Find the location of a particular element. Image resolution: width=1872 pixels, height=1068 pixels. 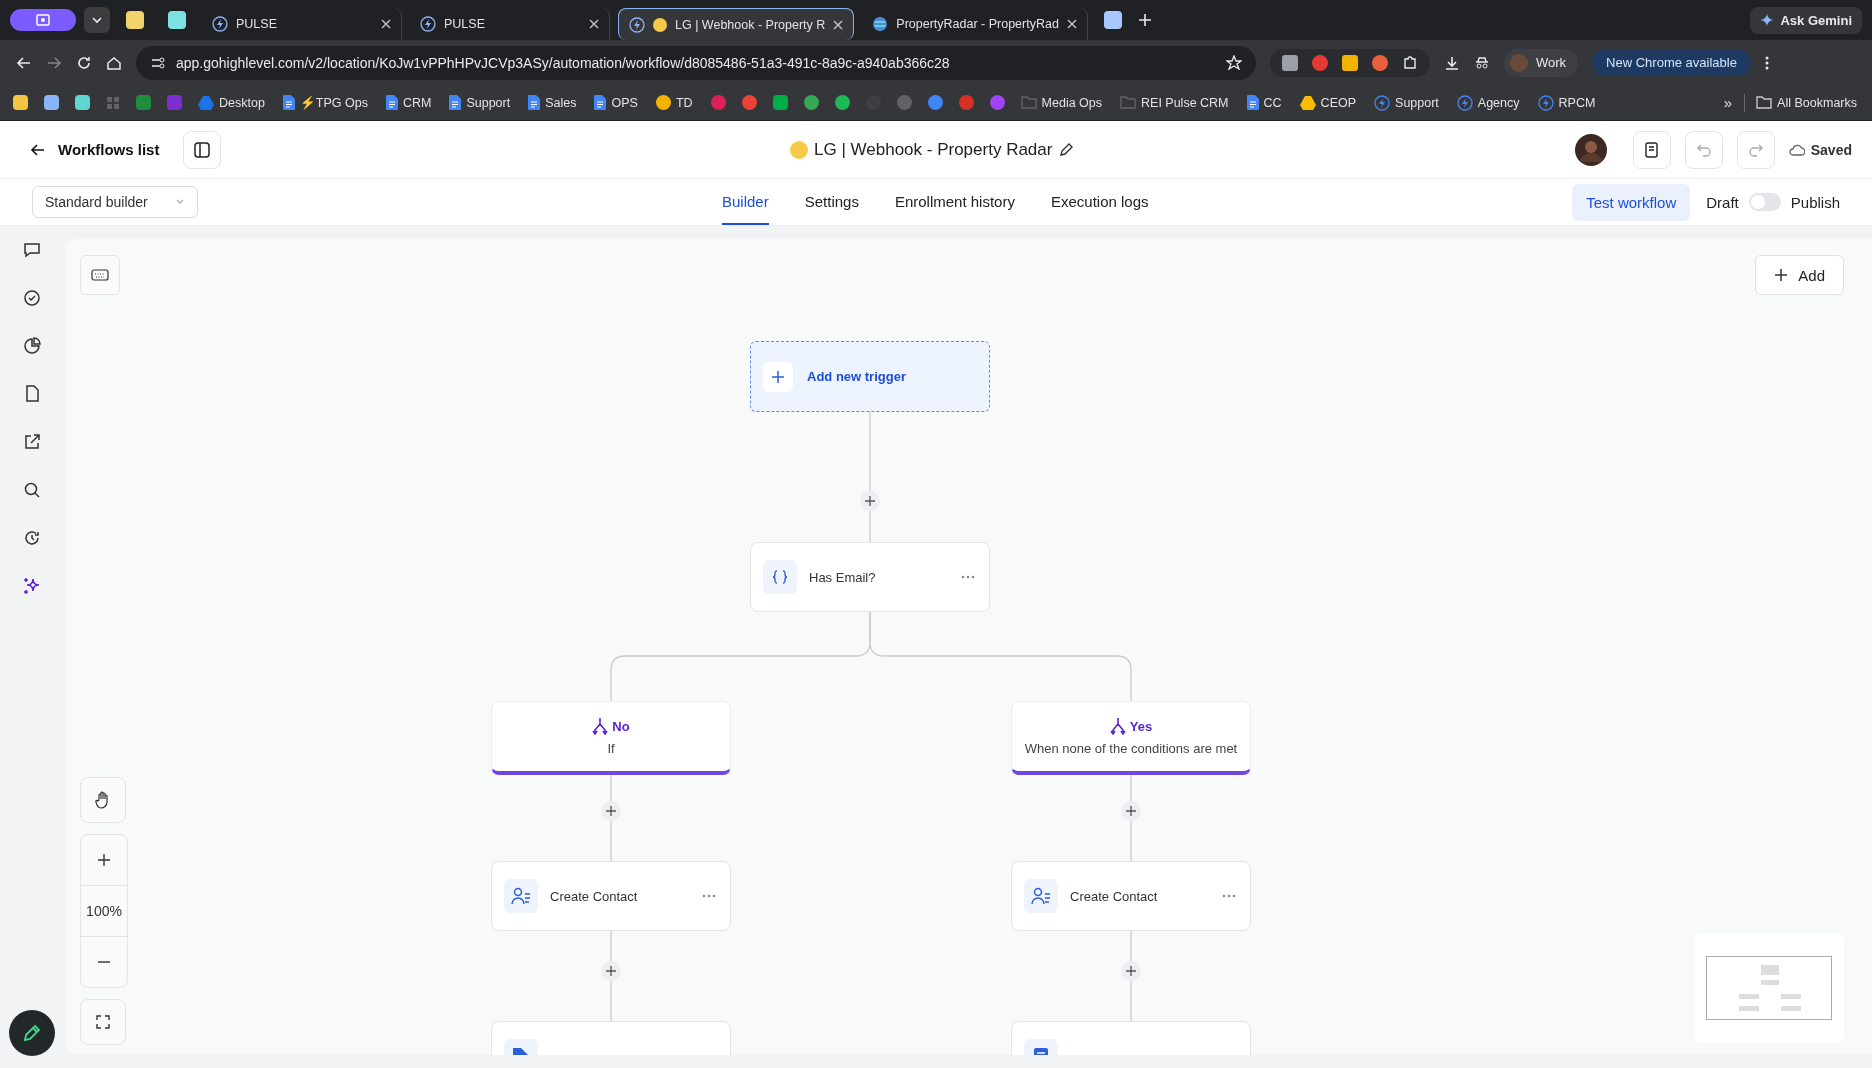

bookmark: REI Pulse CRM is located at coordinates (1175, 102).